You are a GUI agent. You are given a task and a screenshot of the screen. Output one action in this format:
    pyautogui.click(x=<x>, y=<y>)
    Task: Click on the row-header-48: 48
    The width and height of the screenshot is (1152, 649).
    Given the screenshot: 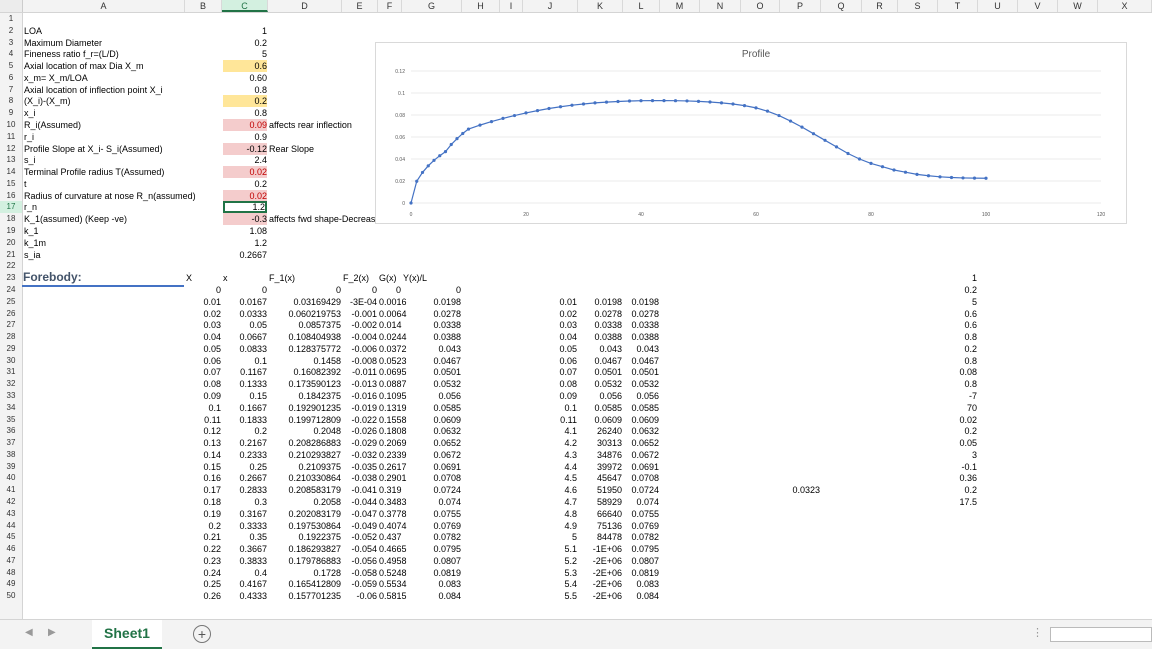 What is the action you would take?
    pyautogui.click(x=11, y=573)
    